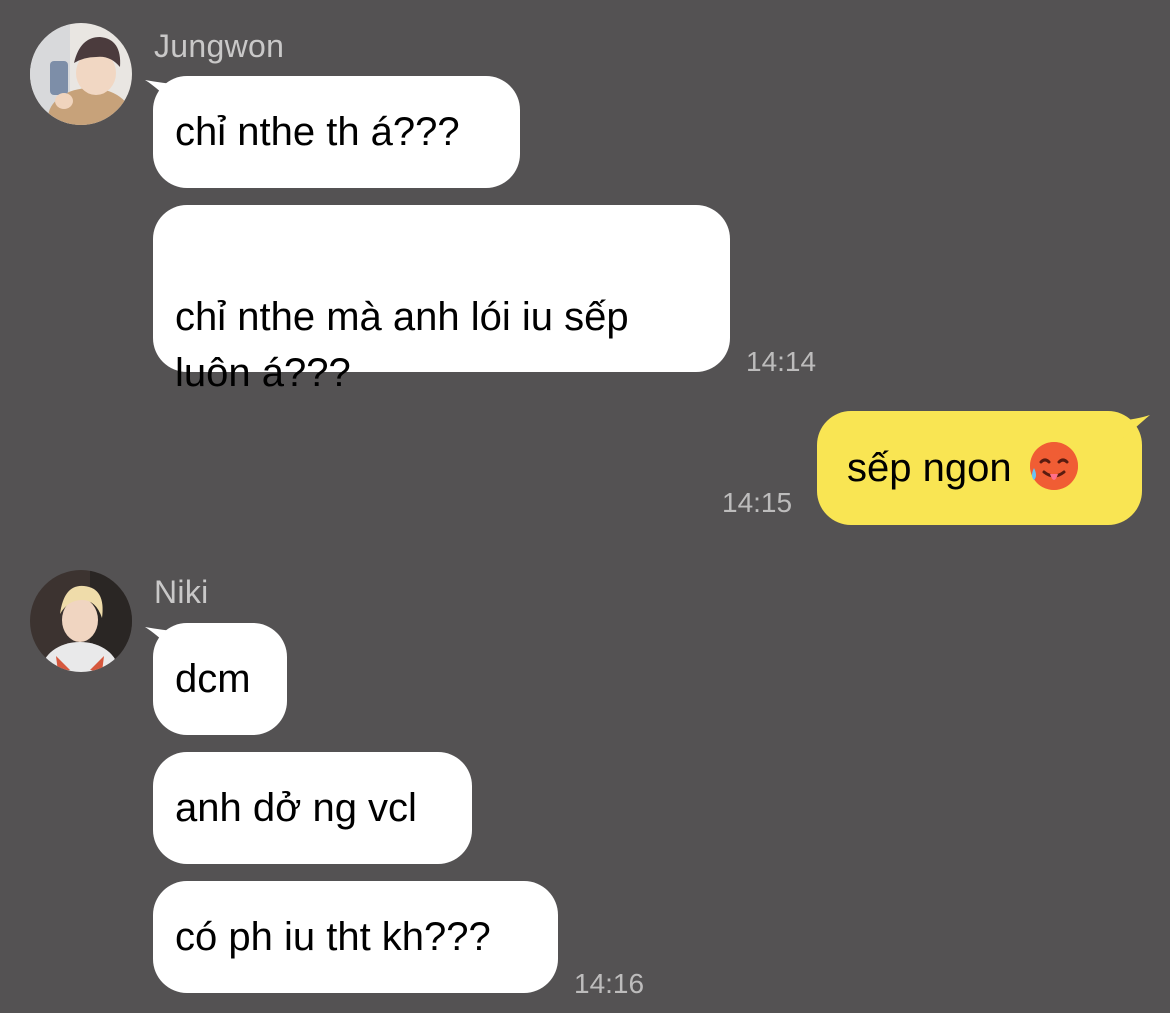 The width and height of the screenshot is (1170, 1013). I want to click on message-text: có ph iu tht kh???, so click(333, 937).